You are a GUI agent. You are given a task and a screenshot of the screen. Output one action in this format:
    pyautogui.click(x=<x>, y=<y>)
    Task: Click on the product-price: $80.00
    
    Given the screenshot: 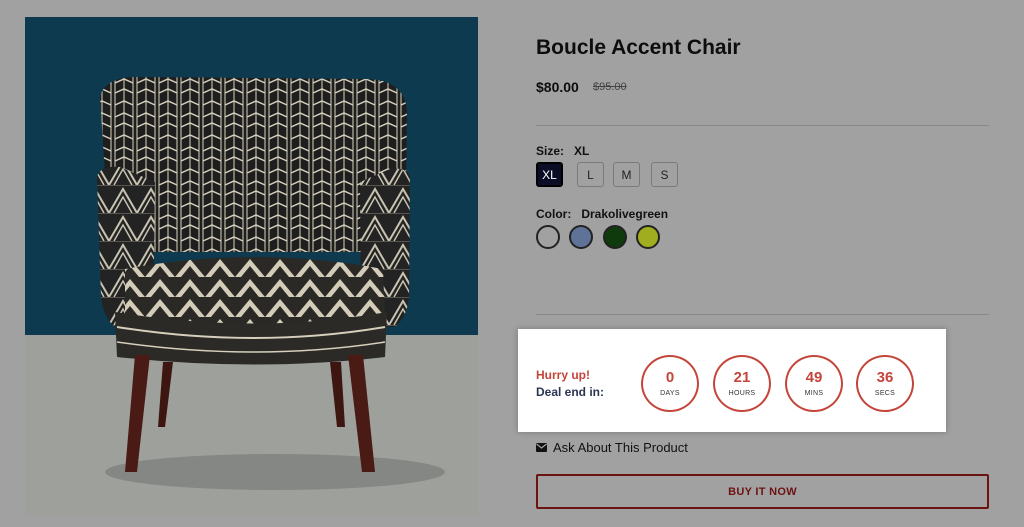 What is the action you would take?
    pyautogui.click(x=557, y=87)
    